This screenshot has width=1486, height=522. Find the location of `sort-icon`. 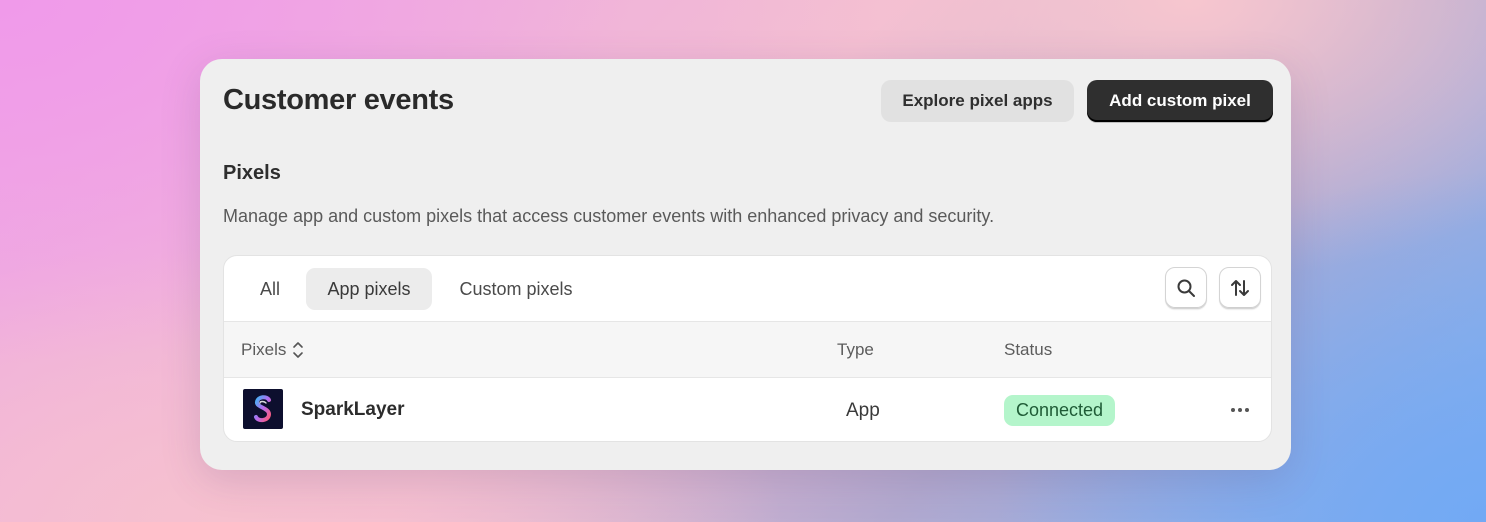

sort-icon is located at coordinates (1240, 288).